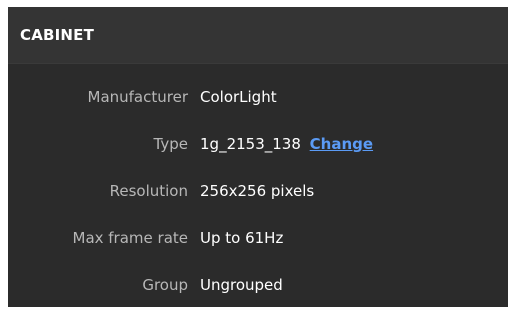  I want to click on manufacturer-label: Manufacturer, so click(138, 97).